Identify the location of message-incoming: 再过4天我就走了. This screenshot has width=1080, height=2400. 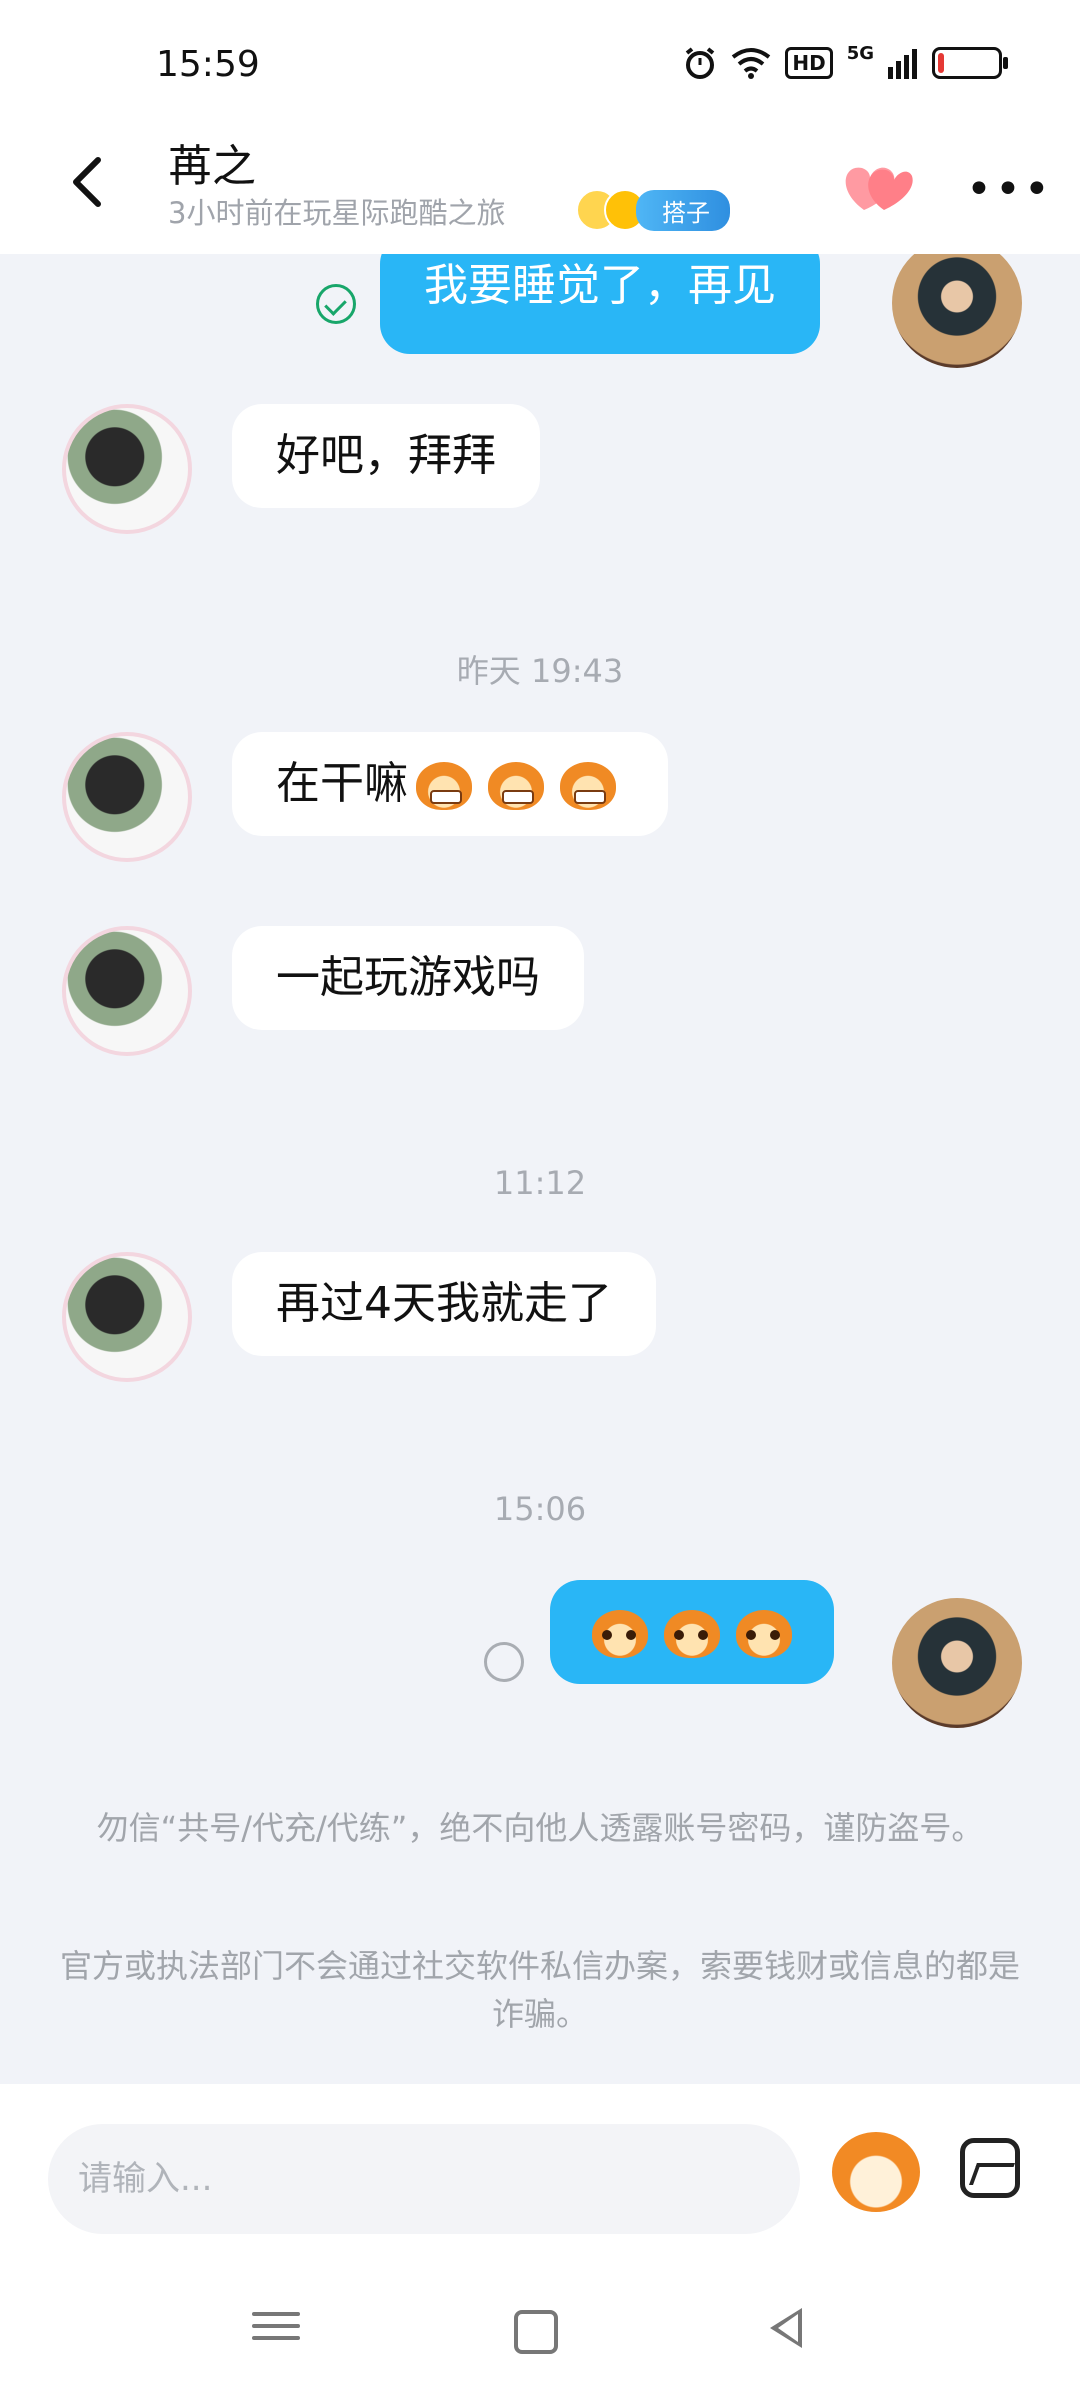
(444, 1304).